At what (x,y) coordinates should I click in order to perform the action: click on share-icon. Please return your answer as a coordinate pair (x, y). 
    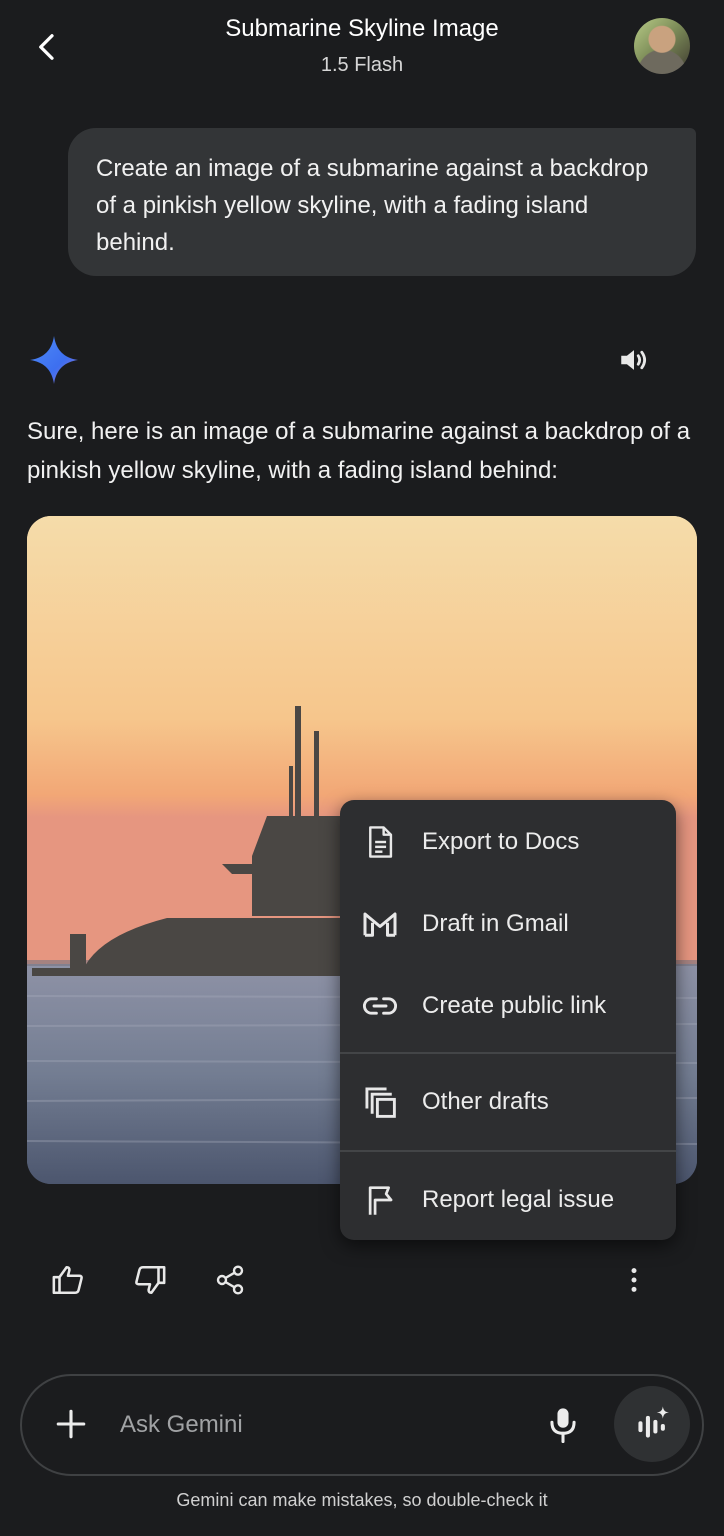
    Looking at the image, I should click on (230, 1280).